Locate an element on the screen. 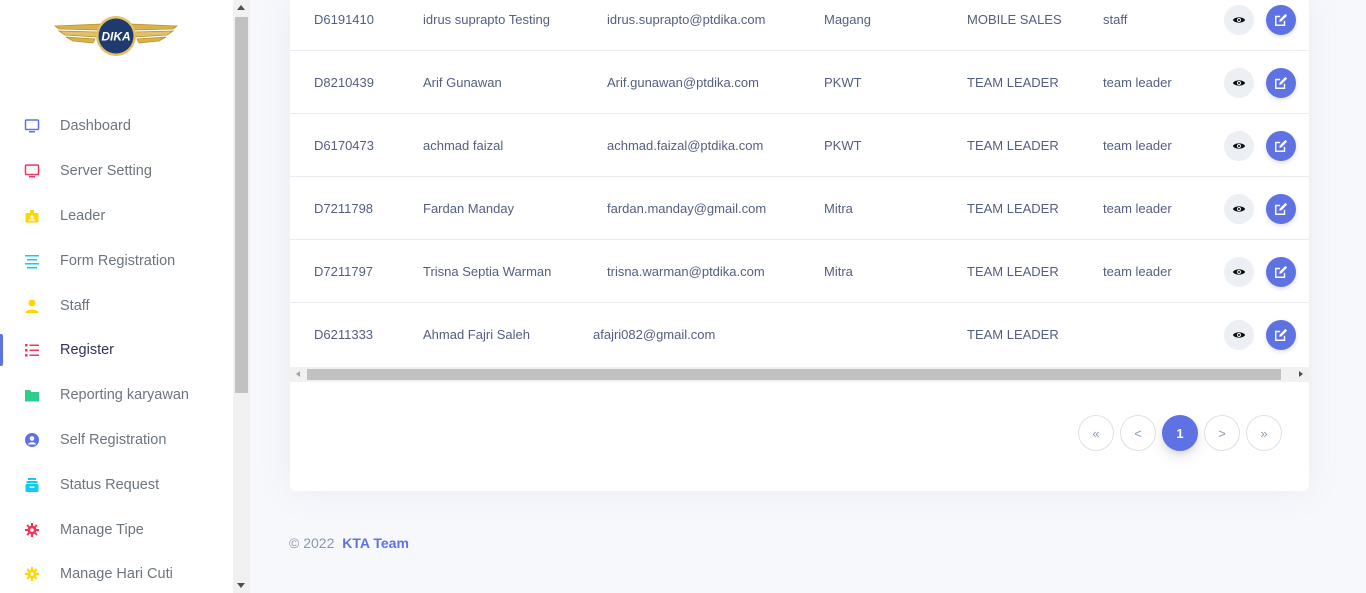 The height and width of the screenshot is (593, 1366). folder-icon is located at coordinates (32, 395).